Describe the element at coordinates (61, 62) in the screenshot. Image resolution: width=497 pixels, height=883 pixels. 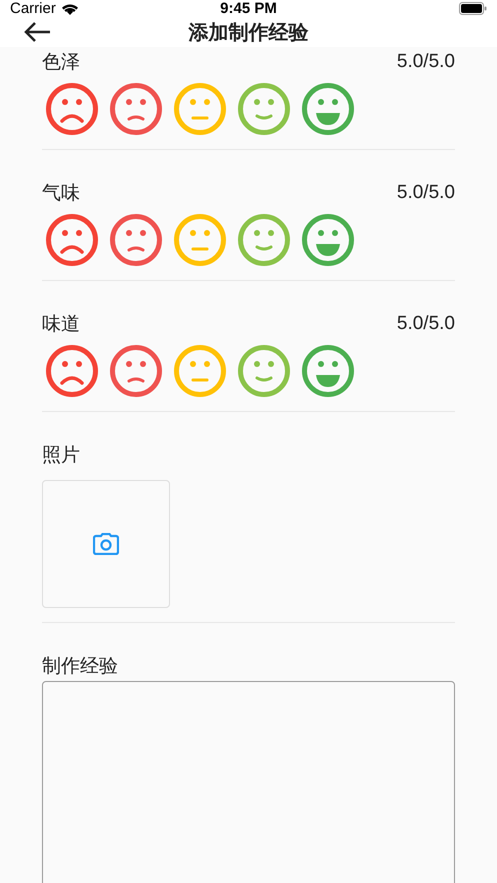
I see `rating-label: 色泽` at that location.